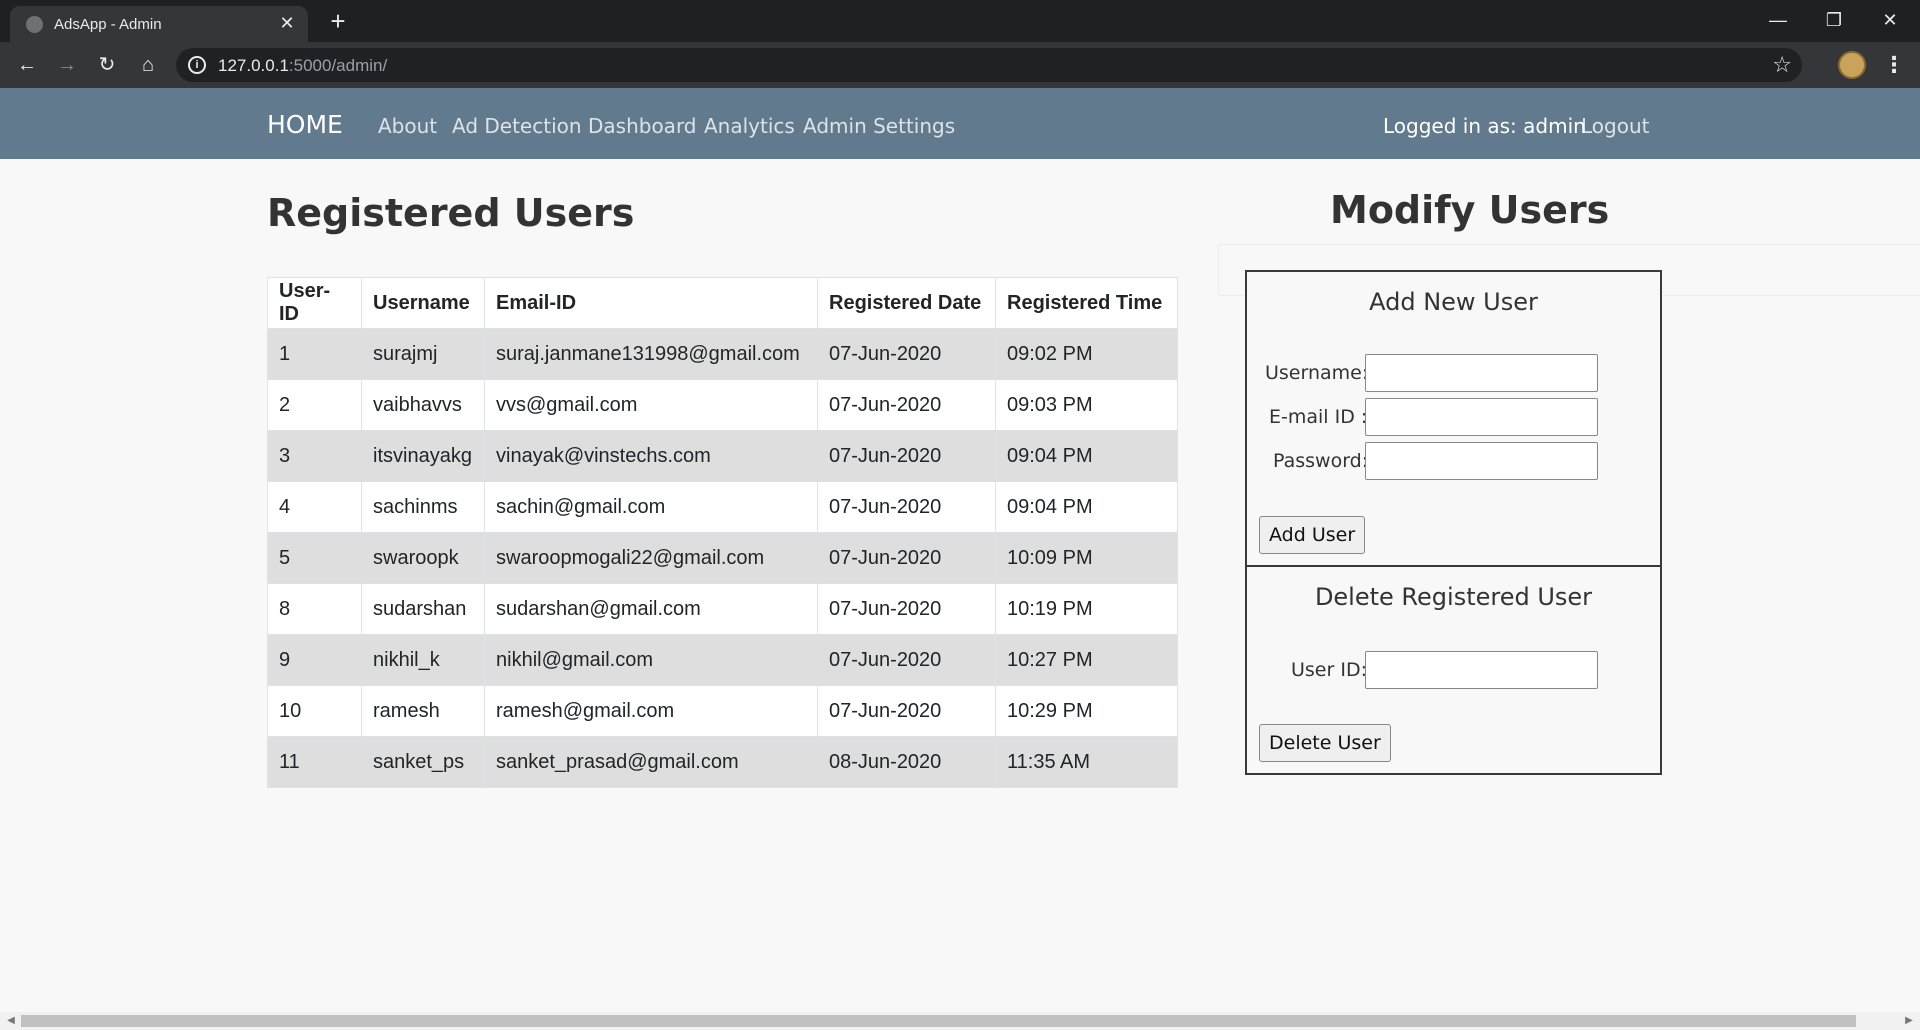  What do you see at coordinates (1782, 65) in the screenshot?
I see `bookmark-star-icon: ☆` at bounding box center [1782, 65].